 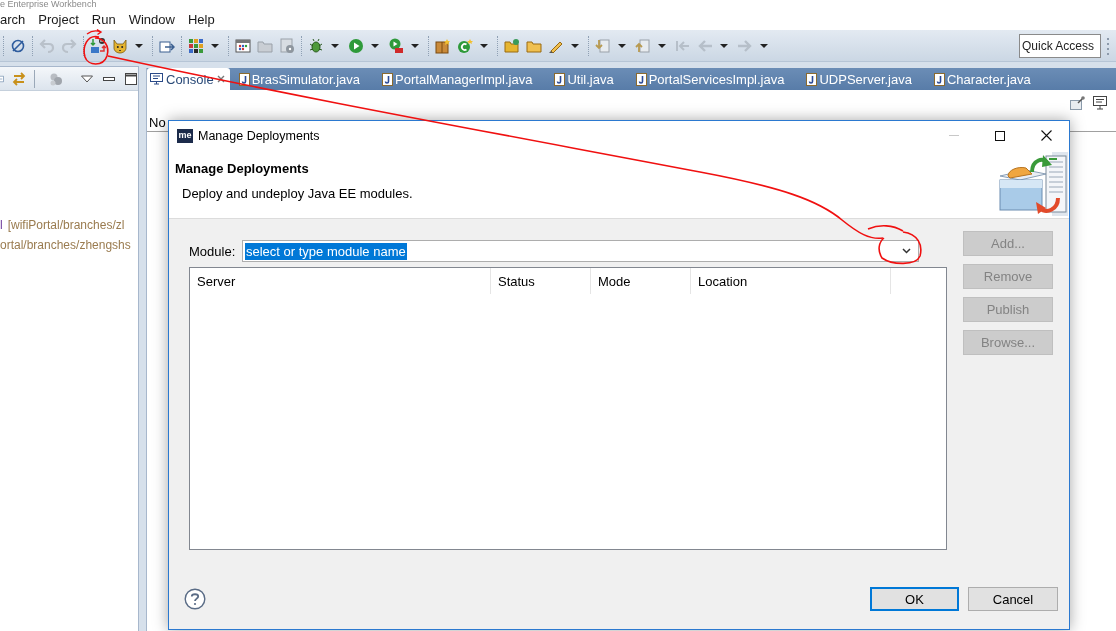 What do you see at coordinates (340, 281) in the screenshot?
I see `column-header: Server` at bounding box center [340, 281].